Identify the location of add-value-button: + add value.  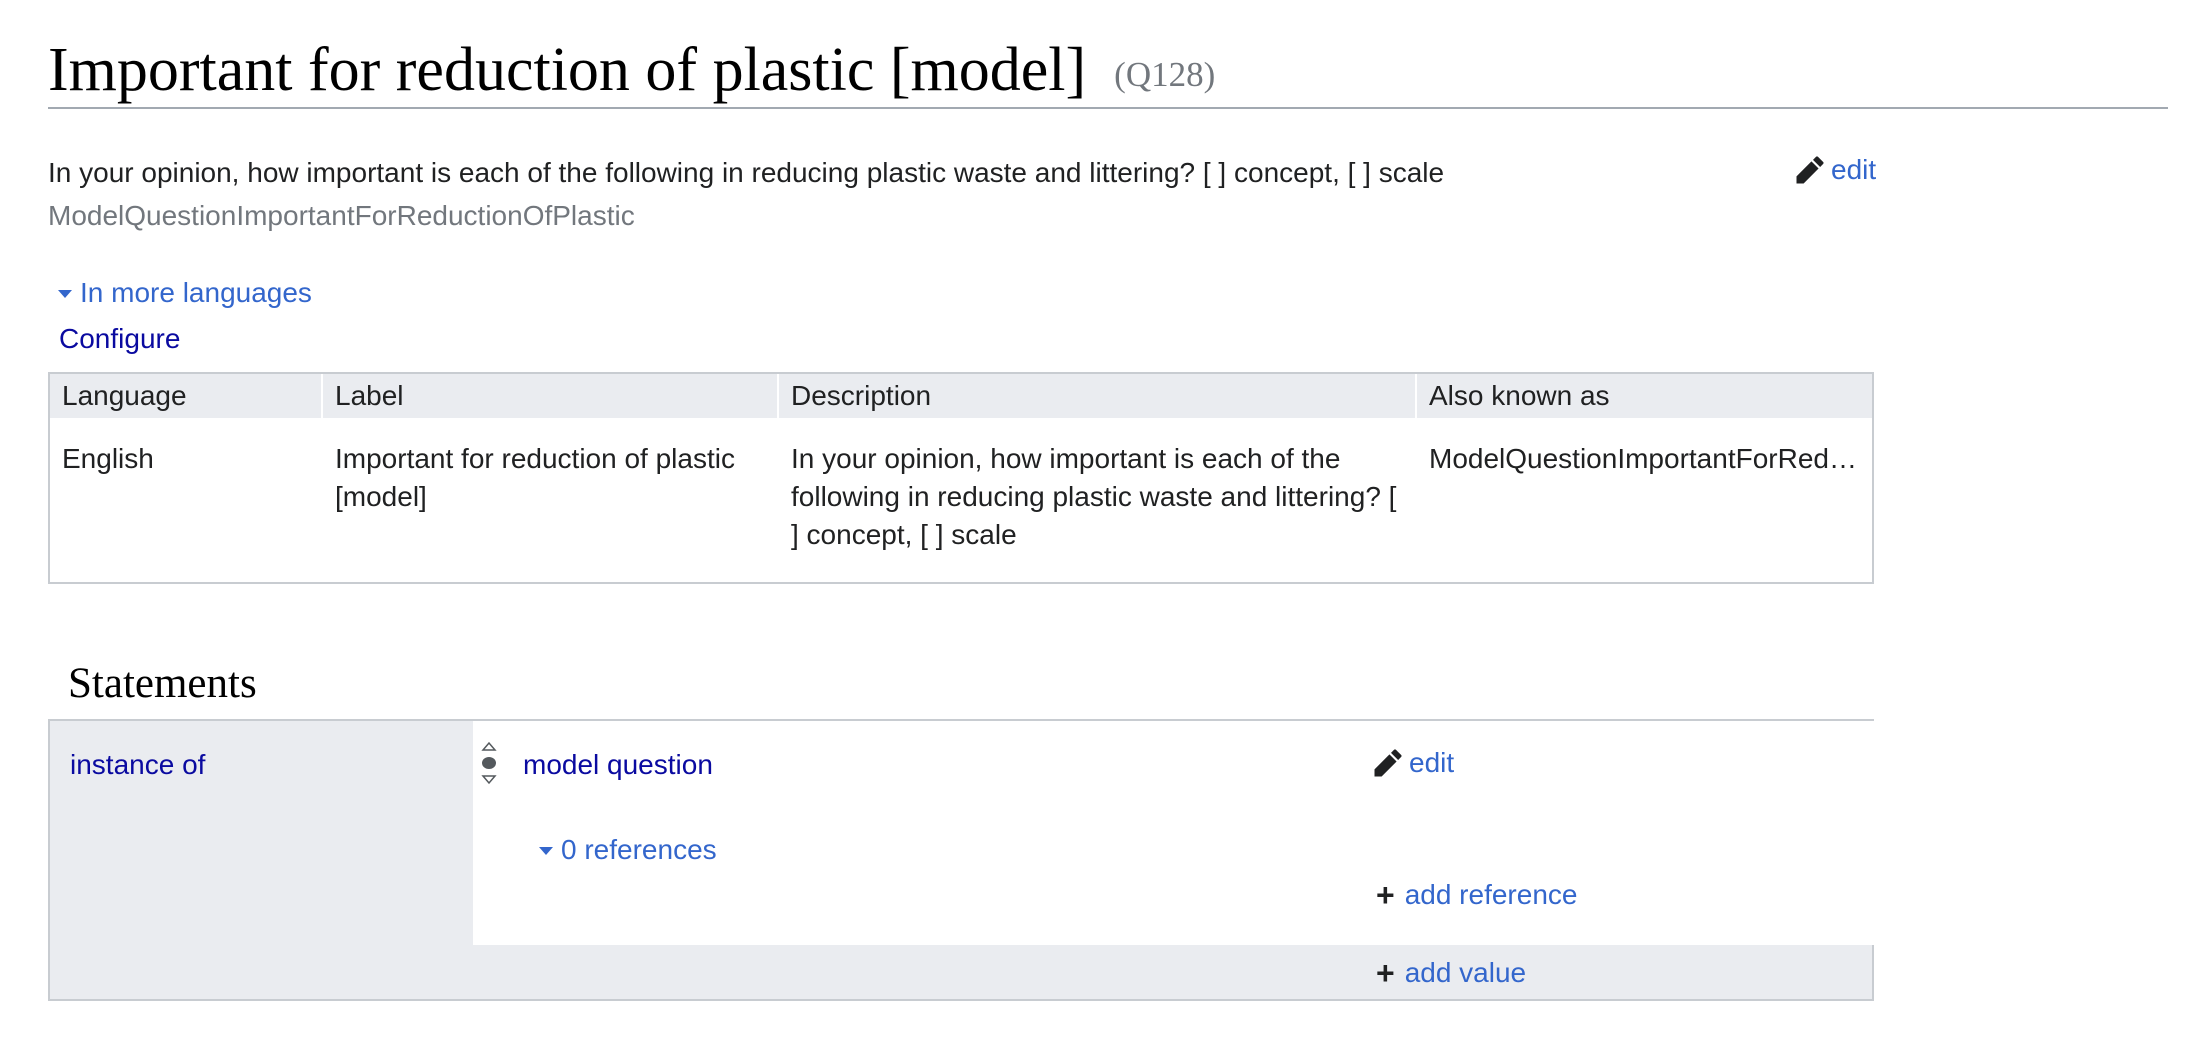
(1451, 973).